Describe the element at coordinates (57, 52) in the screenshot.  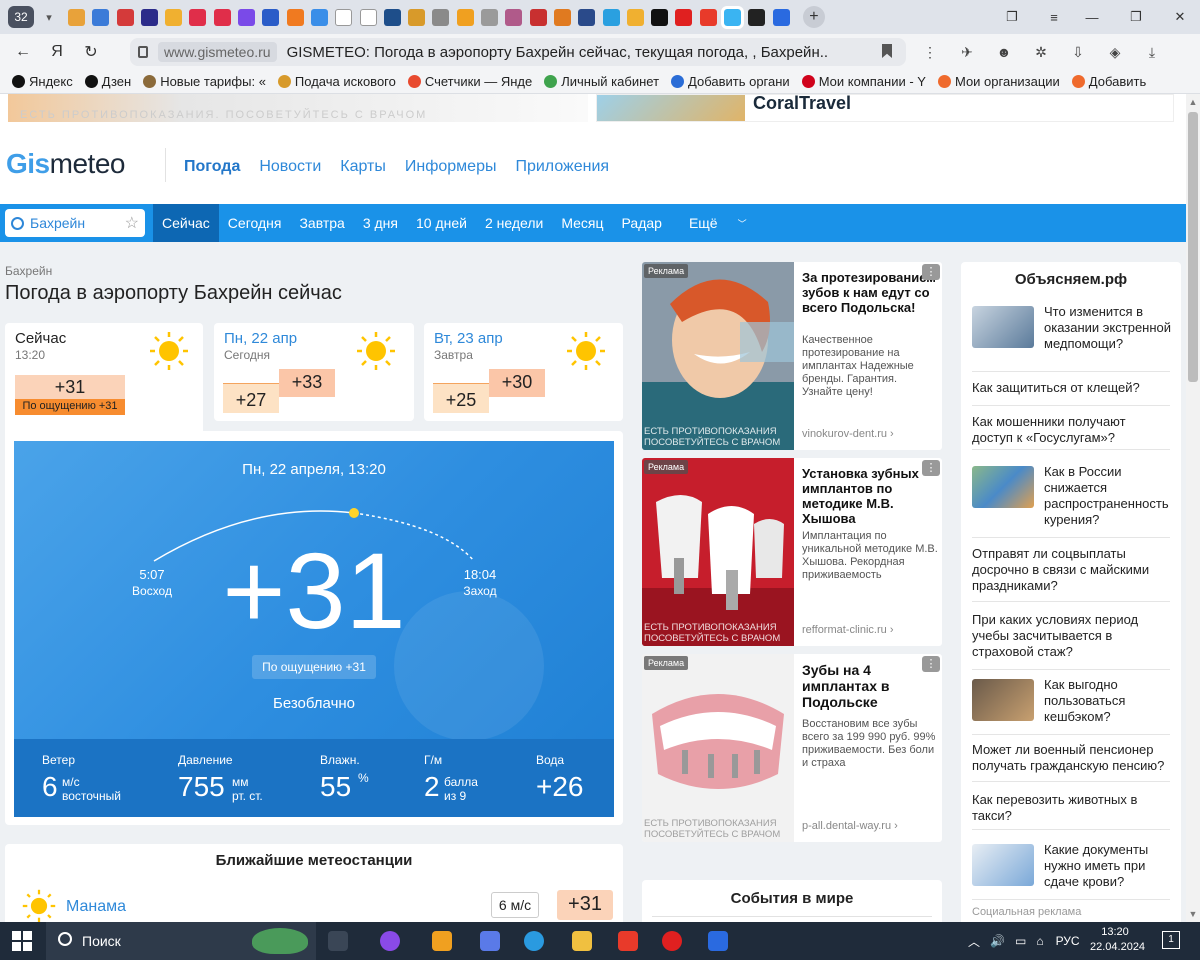
I see `yandex-icon: Я` at that location.